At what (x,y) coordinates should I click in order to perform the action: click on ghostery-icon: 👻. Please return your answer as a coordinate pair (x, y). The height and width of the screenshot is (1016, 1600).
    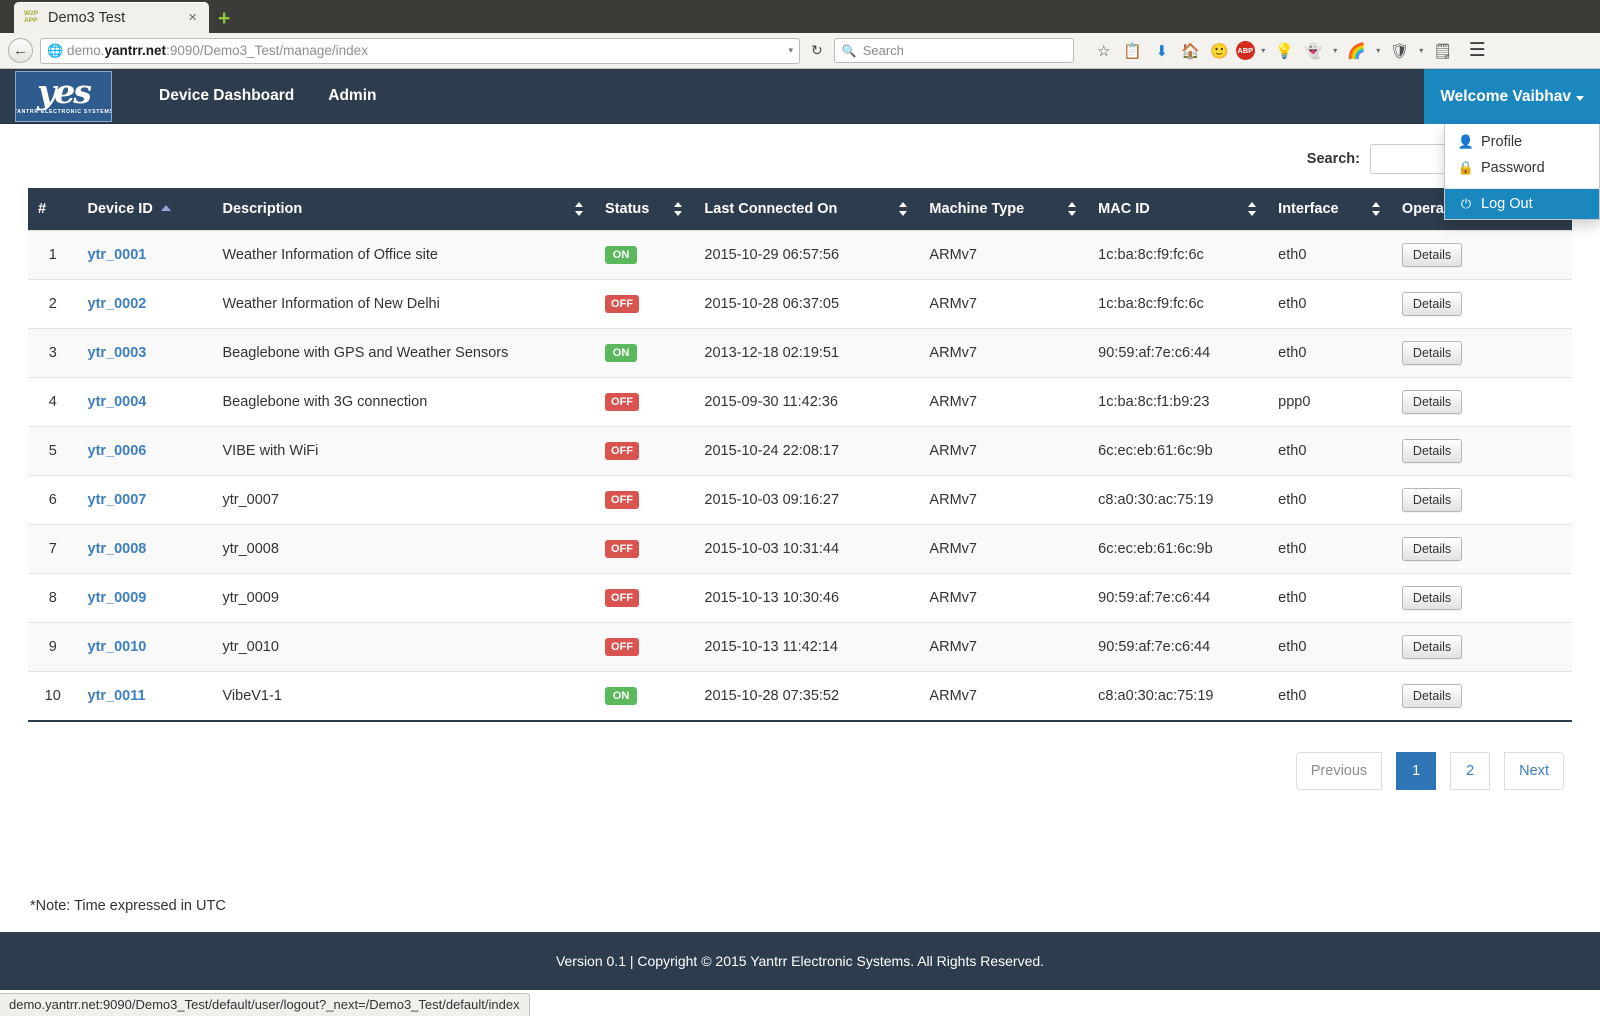
    Looking at the image, I should click on (1314, 51).